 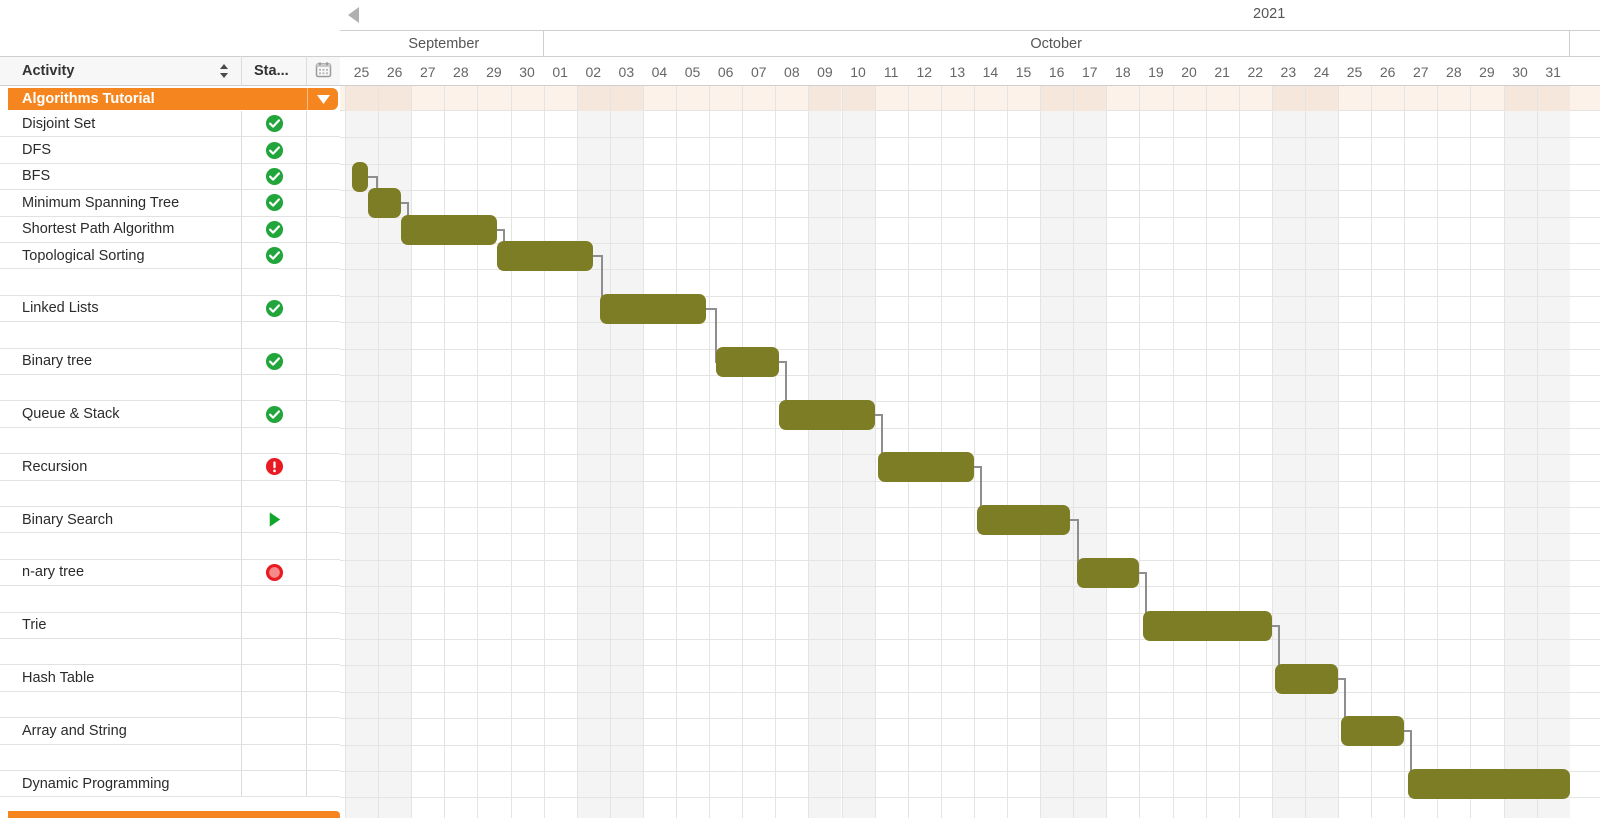 I want to click on month-header-september: September, so click(x=444, y=44).